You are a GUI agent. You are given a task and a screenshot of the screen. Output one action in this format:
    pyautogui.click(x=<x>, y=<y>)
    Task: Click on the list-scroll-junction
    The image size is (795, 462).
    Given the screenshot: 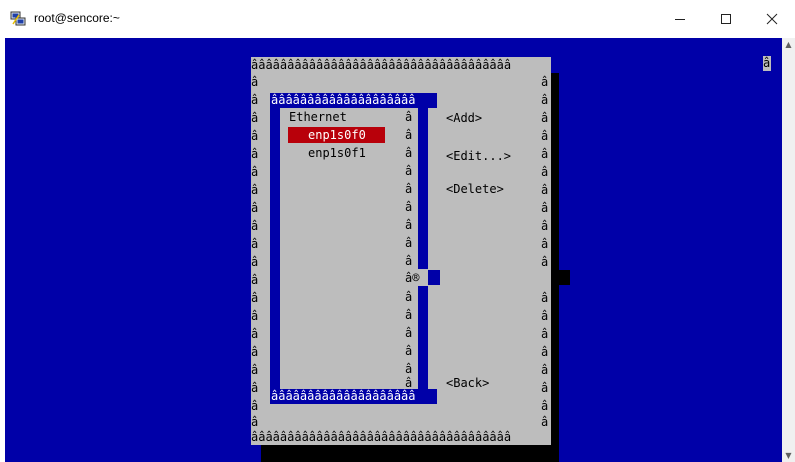 What is the action you would take?
    pyautogui.click(x=434, y=277)
    